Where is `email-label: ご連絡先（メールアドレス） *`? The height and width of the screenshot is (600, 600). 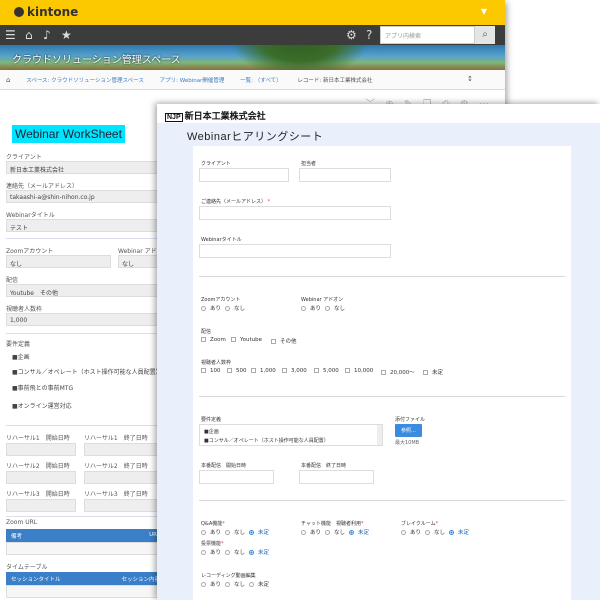 email-label: ご連絡先（メールアドレス） * is located at coordinates (235, 201).